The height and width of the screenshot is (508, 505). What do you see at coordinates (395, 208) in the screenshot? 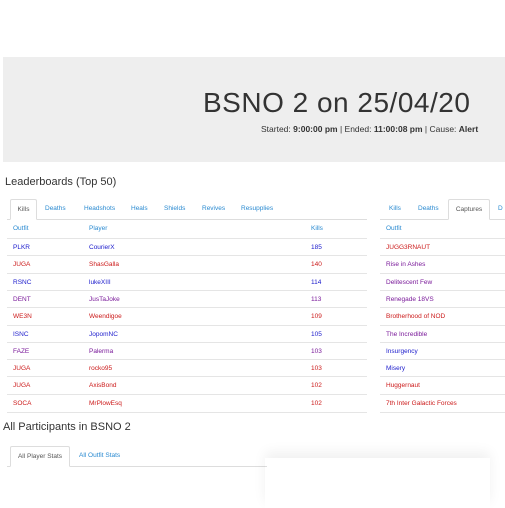
I see `tab-outfit-kills: Kills` at bounding box center [395, 208].